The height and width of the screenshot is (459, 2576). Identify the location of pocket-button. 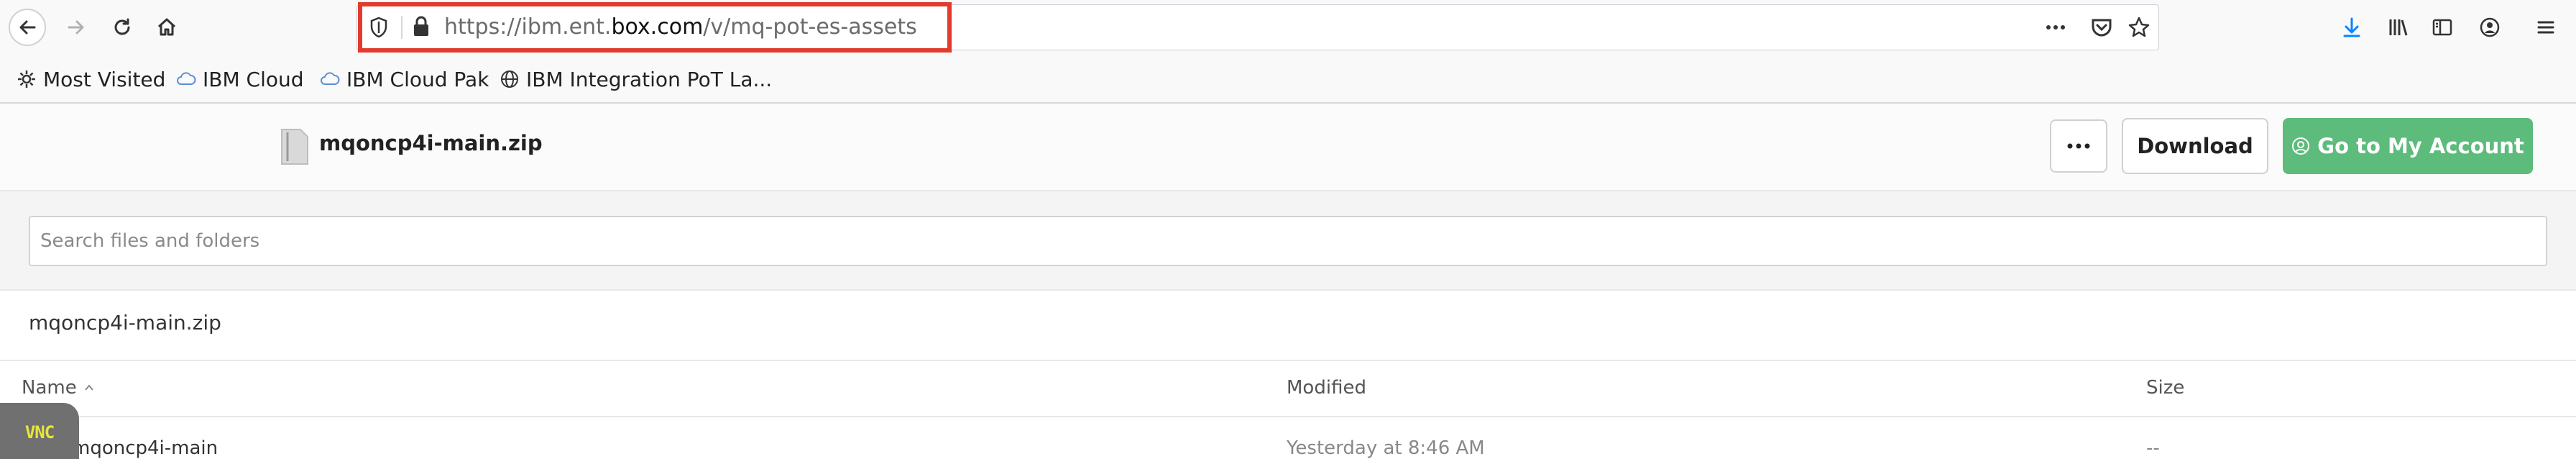
(2101, 27).